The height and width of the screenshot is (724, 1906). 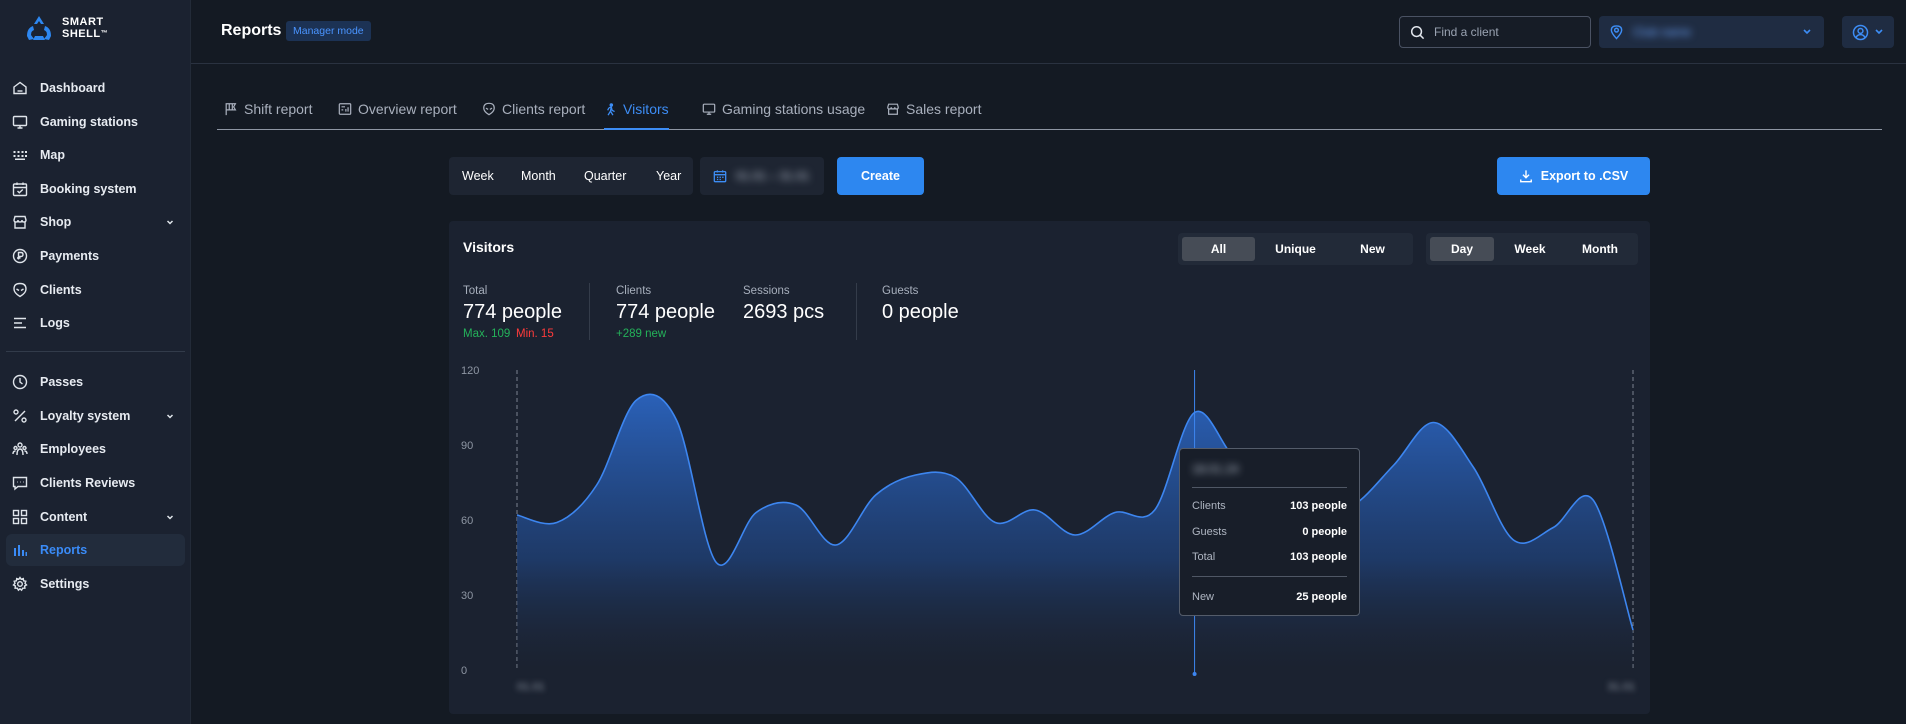 I want to click on period-month-button: Month, so click(x=538, y=176).